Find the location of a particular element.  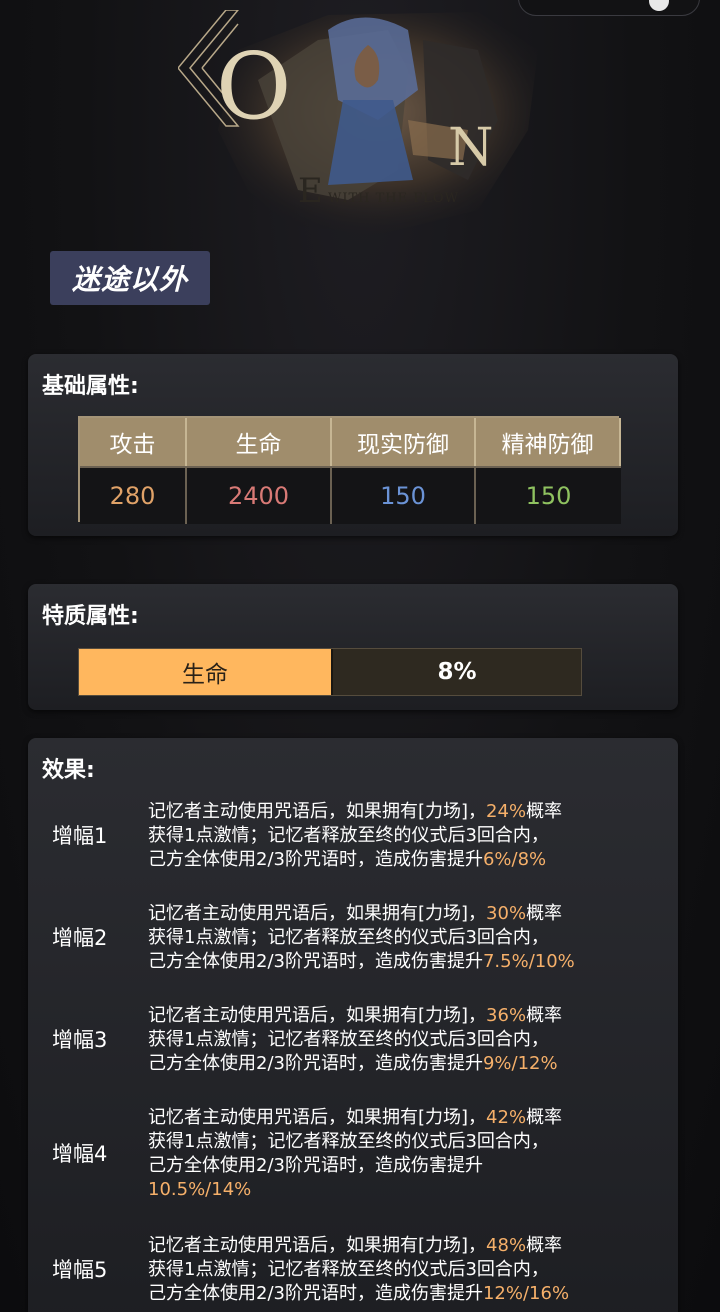

effect-rate: 42% is located at coordinates (506, 1117).